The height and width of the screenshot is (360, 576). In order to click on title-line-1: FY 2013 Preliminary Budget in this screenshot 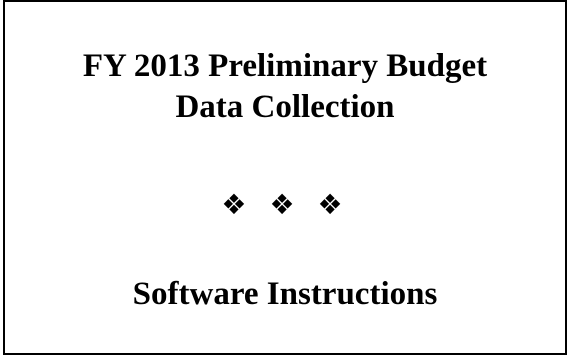, I will do `click(285, 66)`.